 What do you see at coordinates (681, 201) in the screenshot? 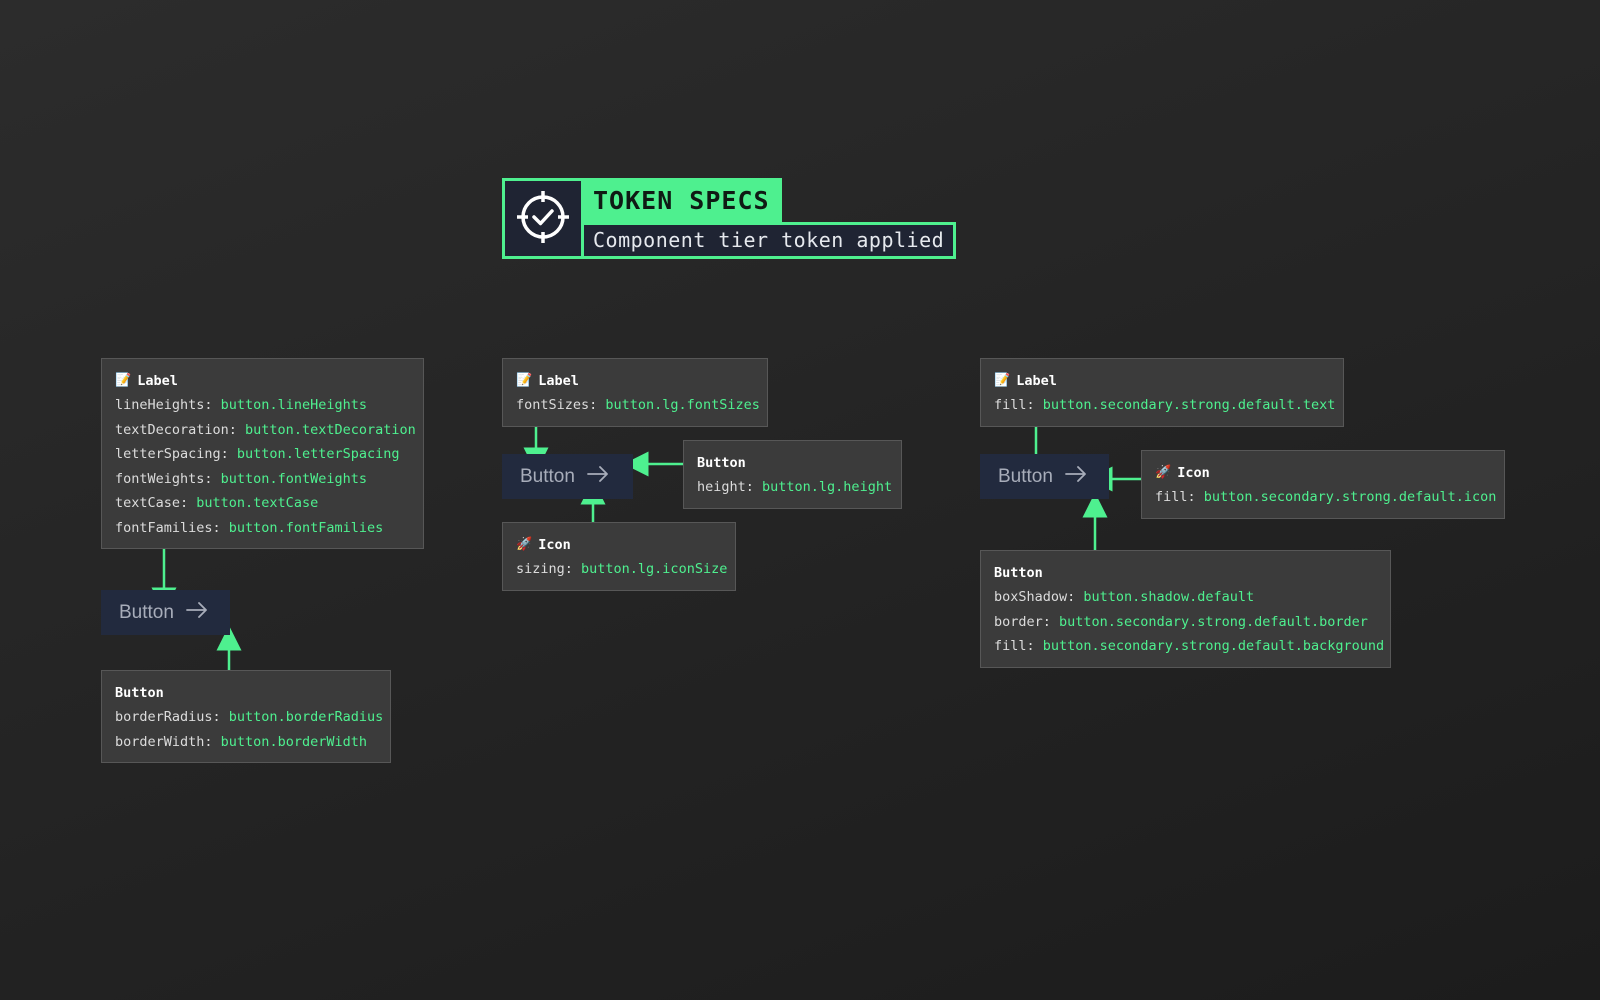
I see `page-title: TOKEN SPECS` at bounding box center [681, 201].